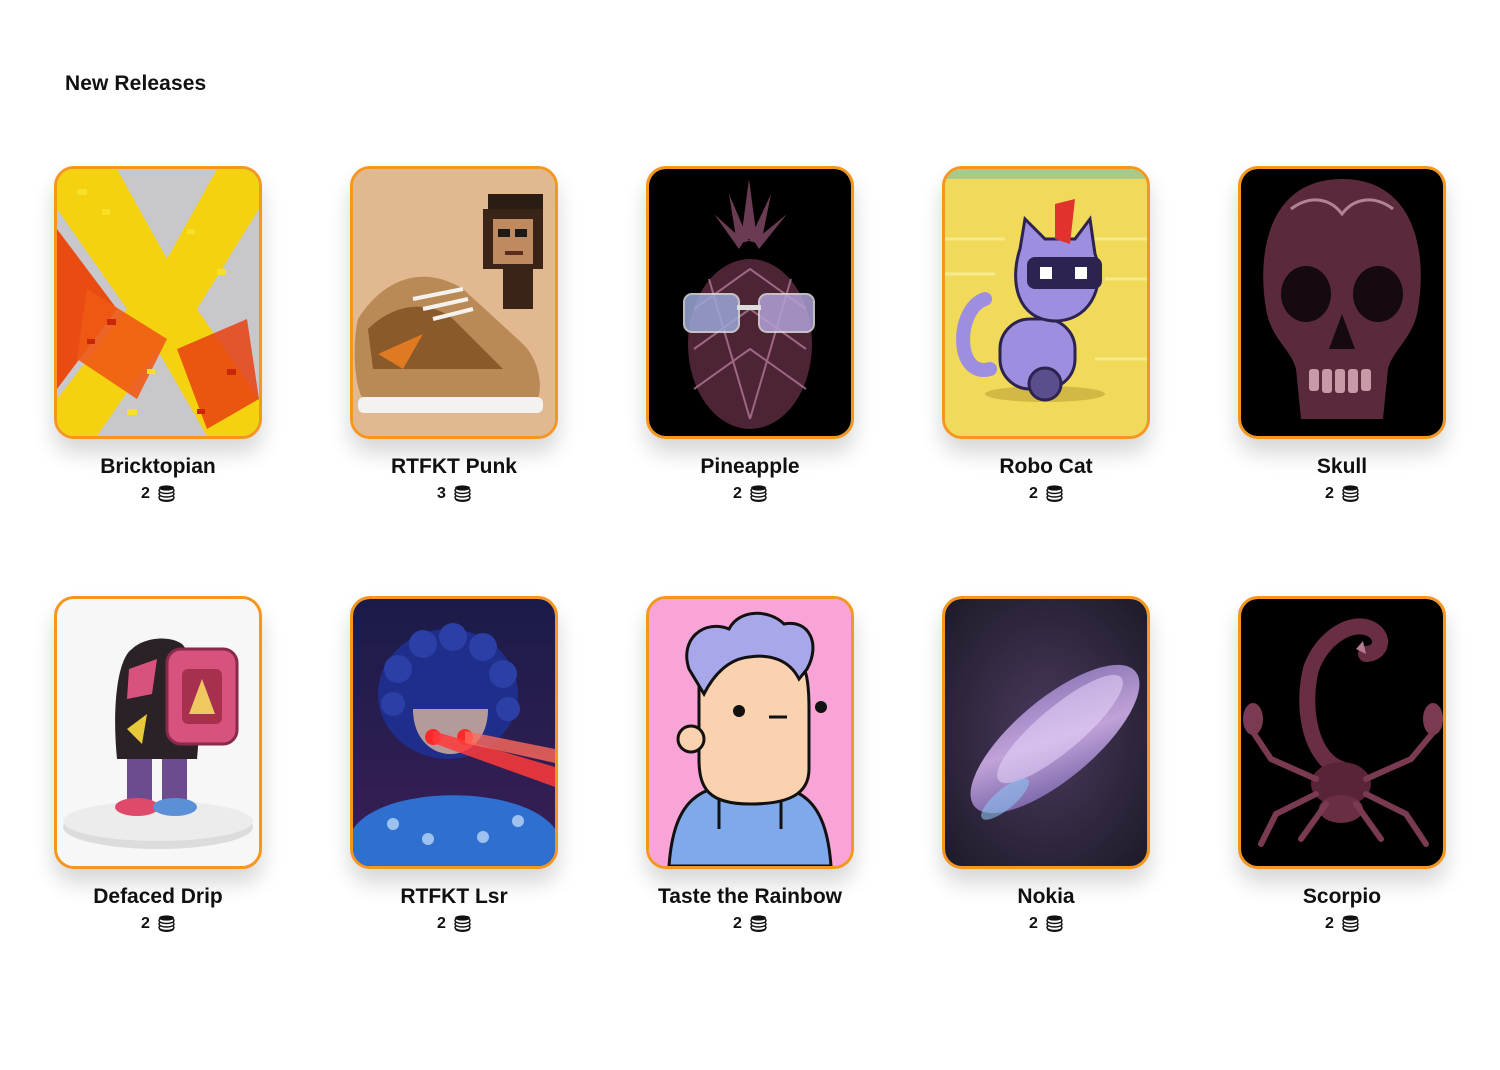 The image size is (1500, 1070). What do you see at coordinates (136, 83) in the screenshot?
I see `section-title: New Releases` at bounding box center [136, 83].